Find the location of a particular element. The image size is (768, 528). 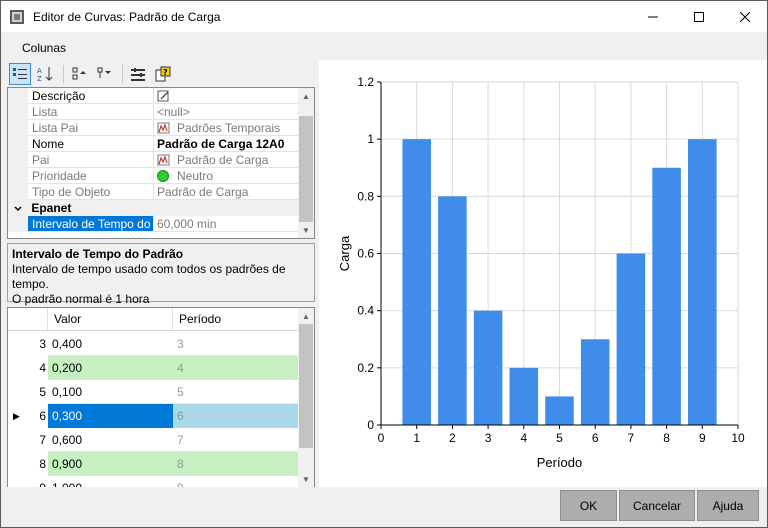

property-value: Padrões Temporais is located at coordinates (227, 128).